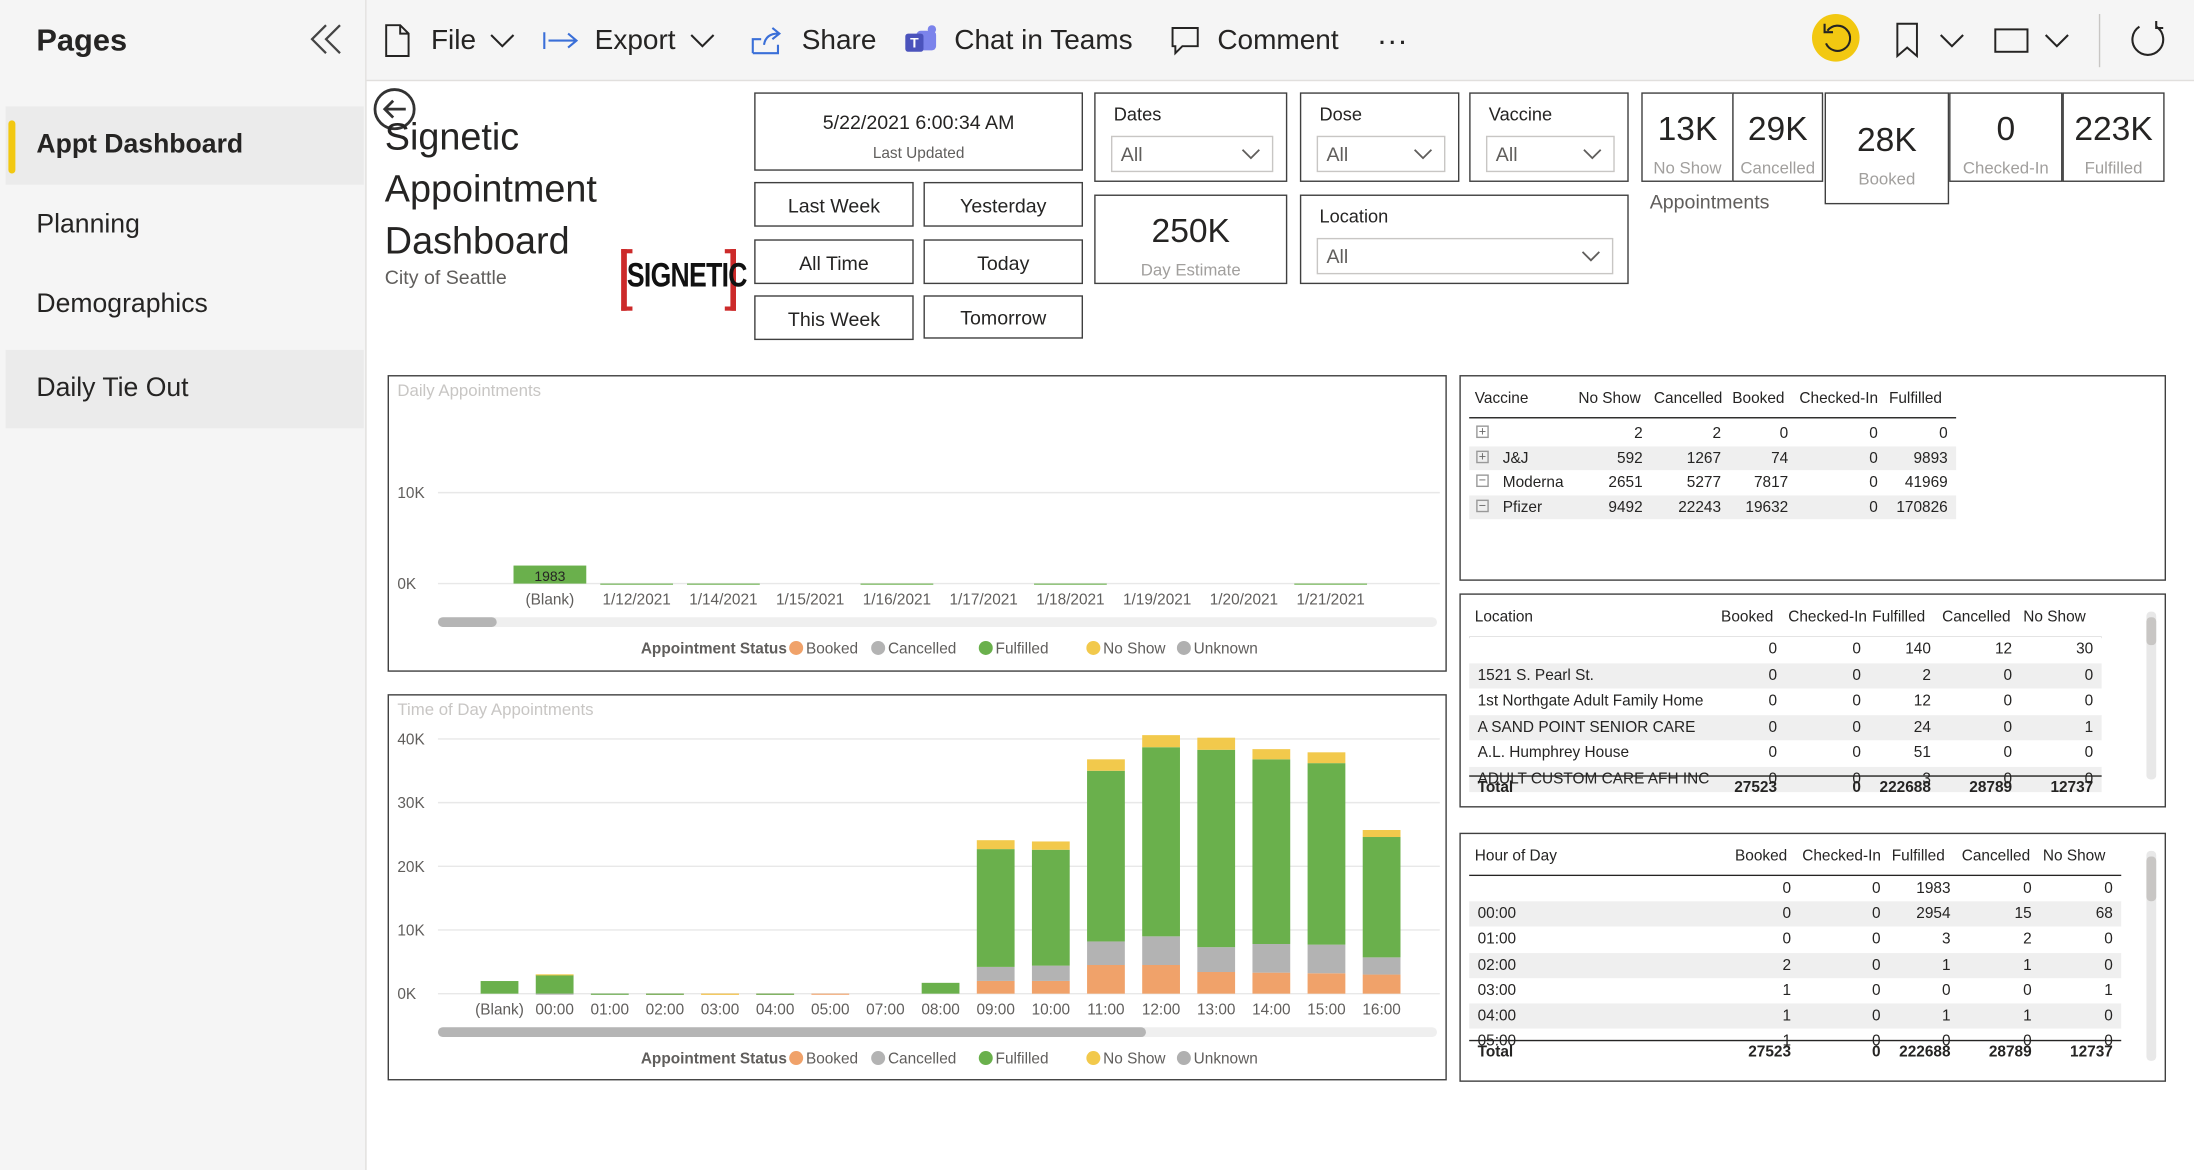 This screenshot has width=2194, height=1170. I want to click on export-menu-button: Export, so click(629, 41).